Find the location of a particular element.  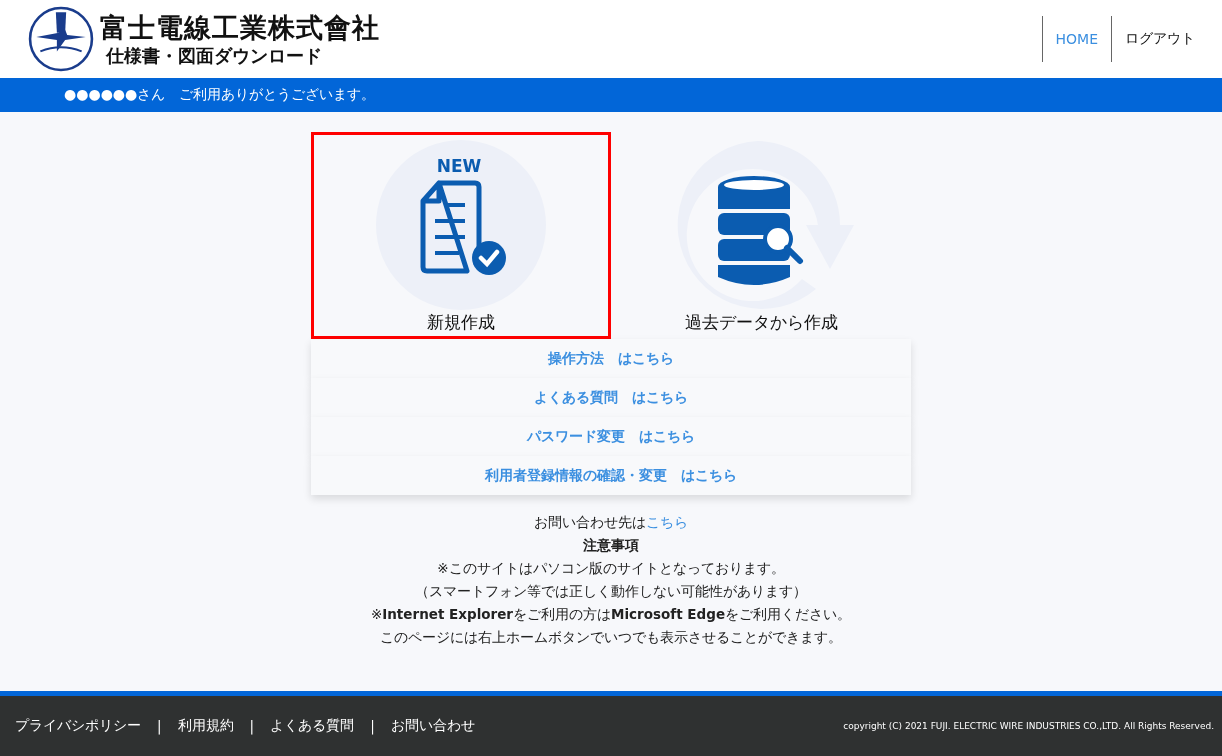

notice-text: このページには右上ホームボタンでいつでも表示させることができます。 is located at coordinates (611, 637).